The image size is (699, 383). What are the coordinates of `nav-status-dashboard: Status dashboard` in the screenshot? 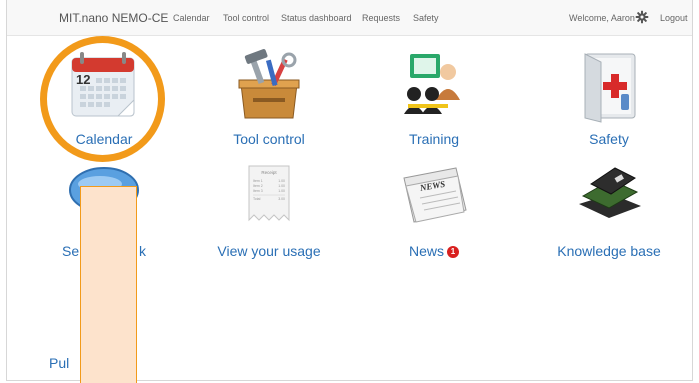 It's located at (316, 18).